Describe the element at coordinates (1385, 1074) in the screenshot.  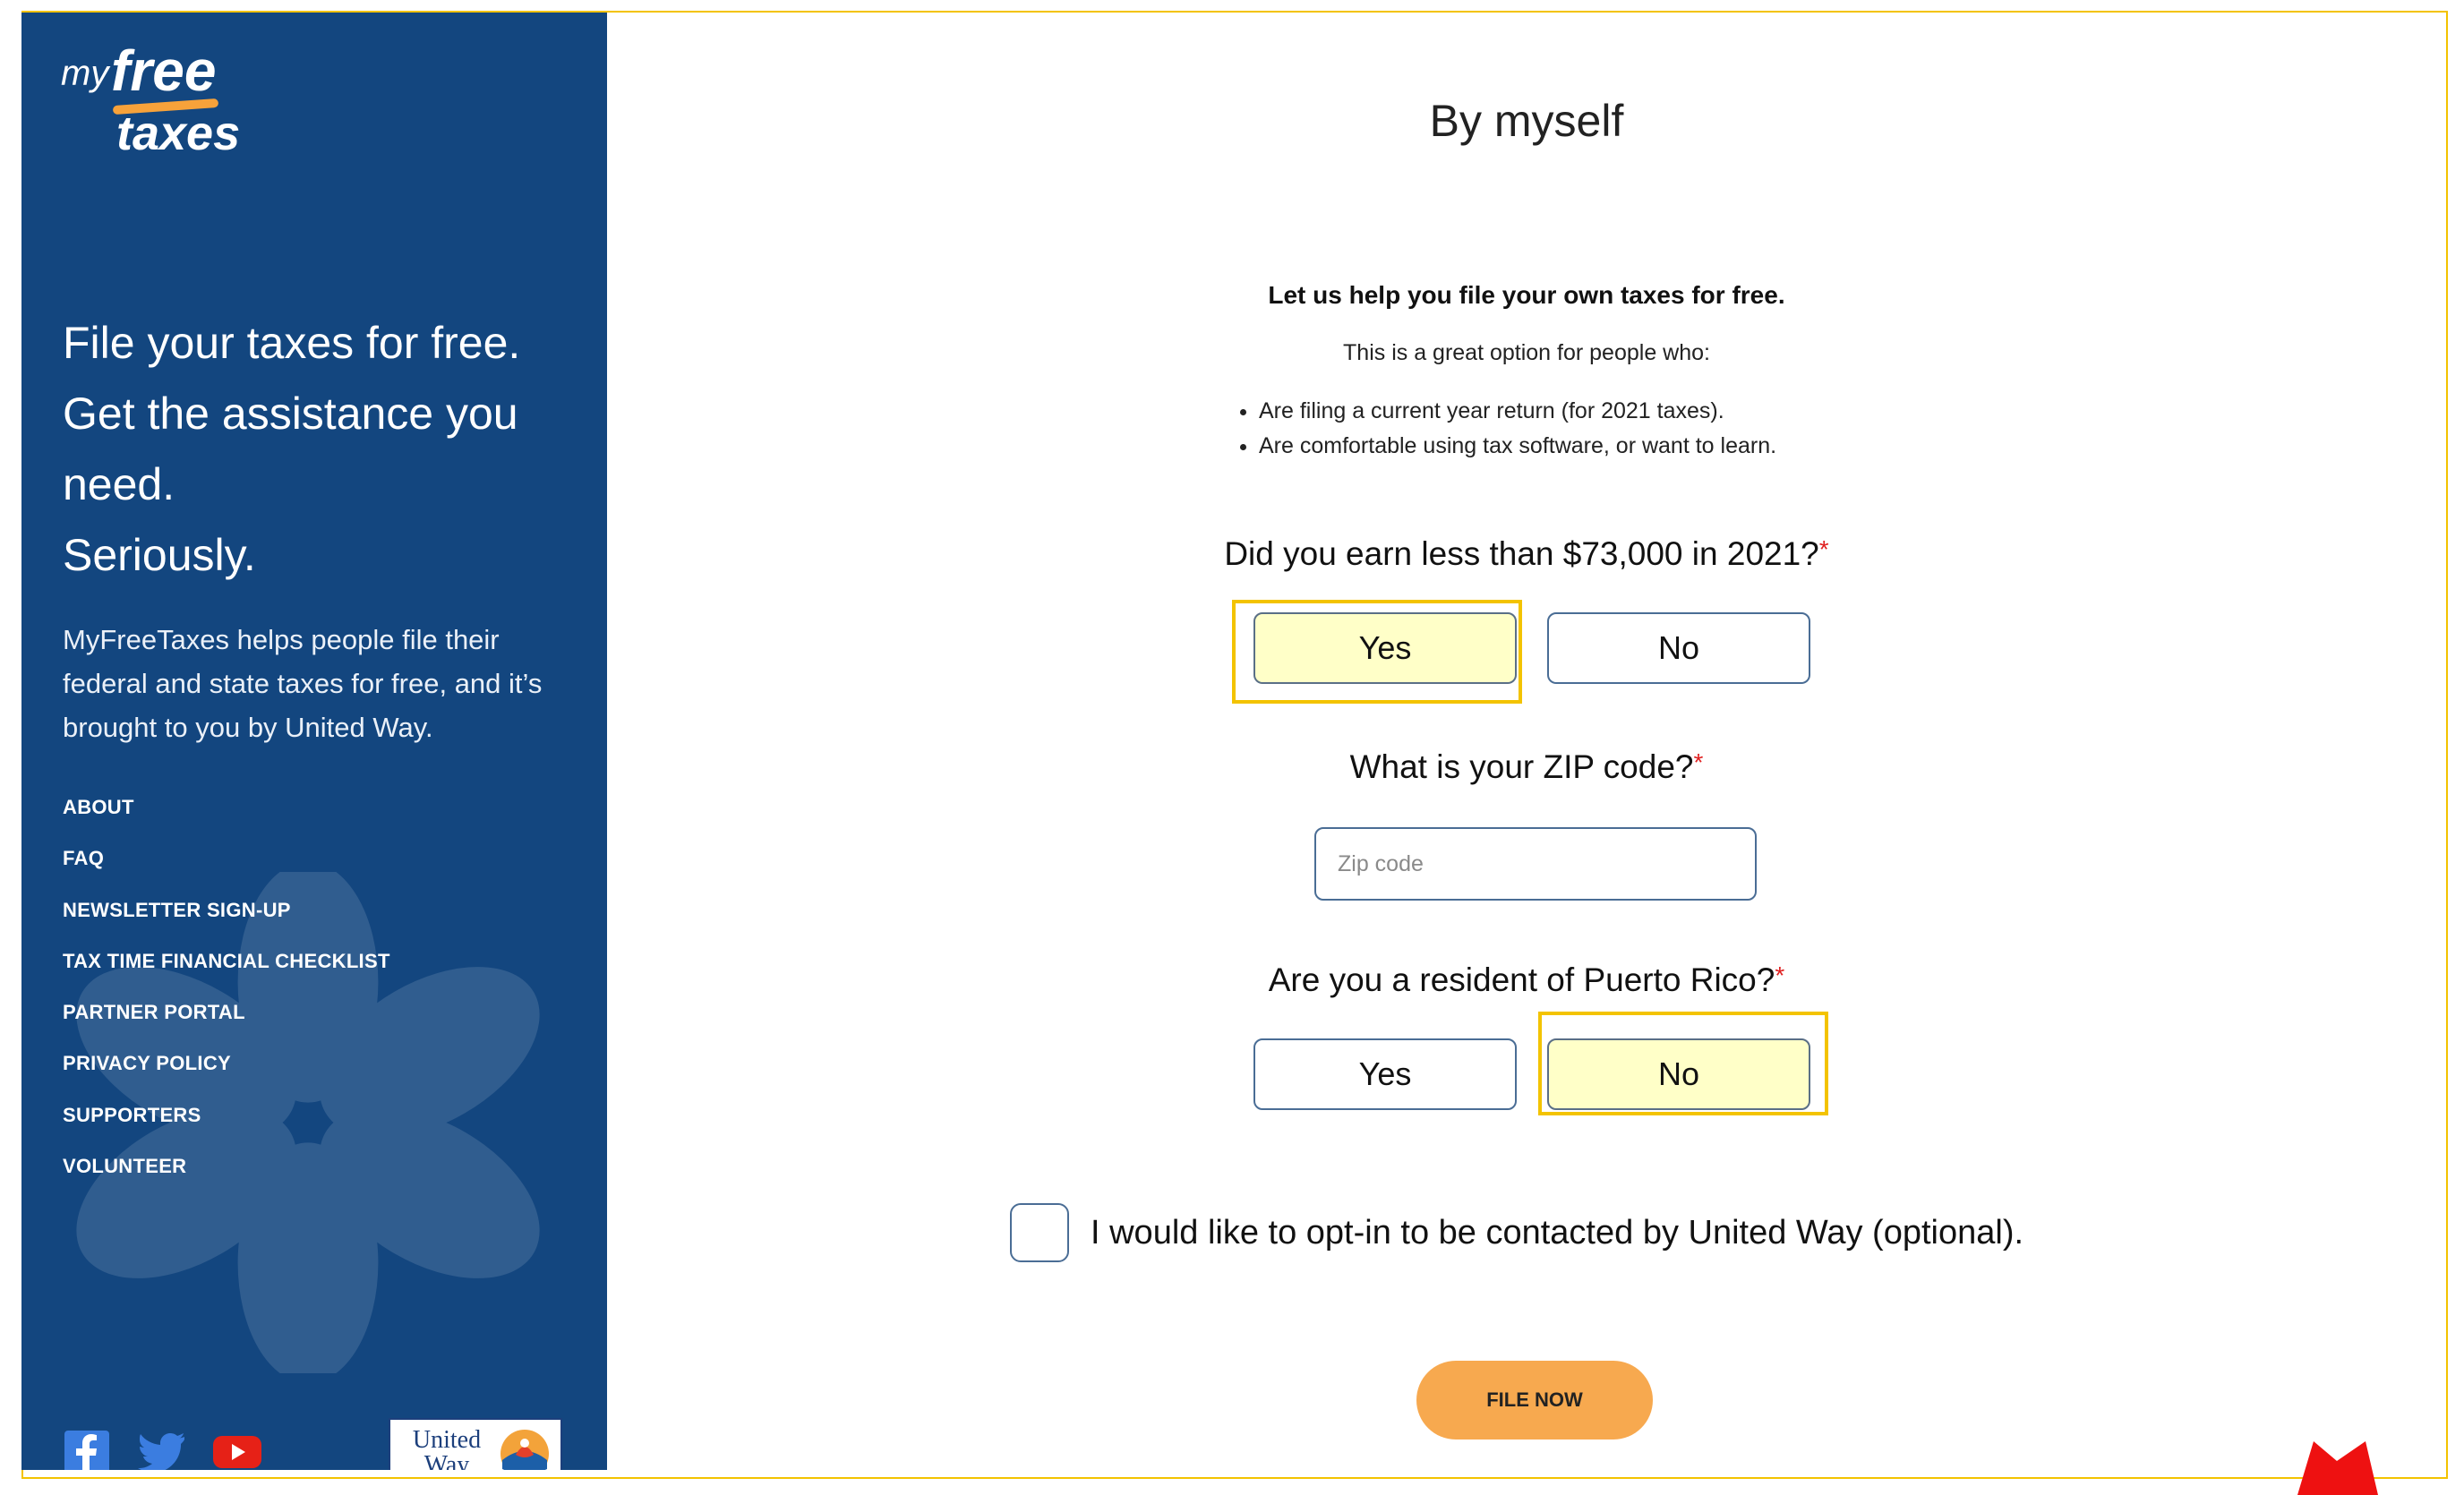
I see `puerto-rico-yes-button: Yes` at that location.